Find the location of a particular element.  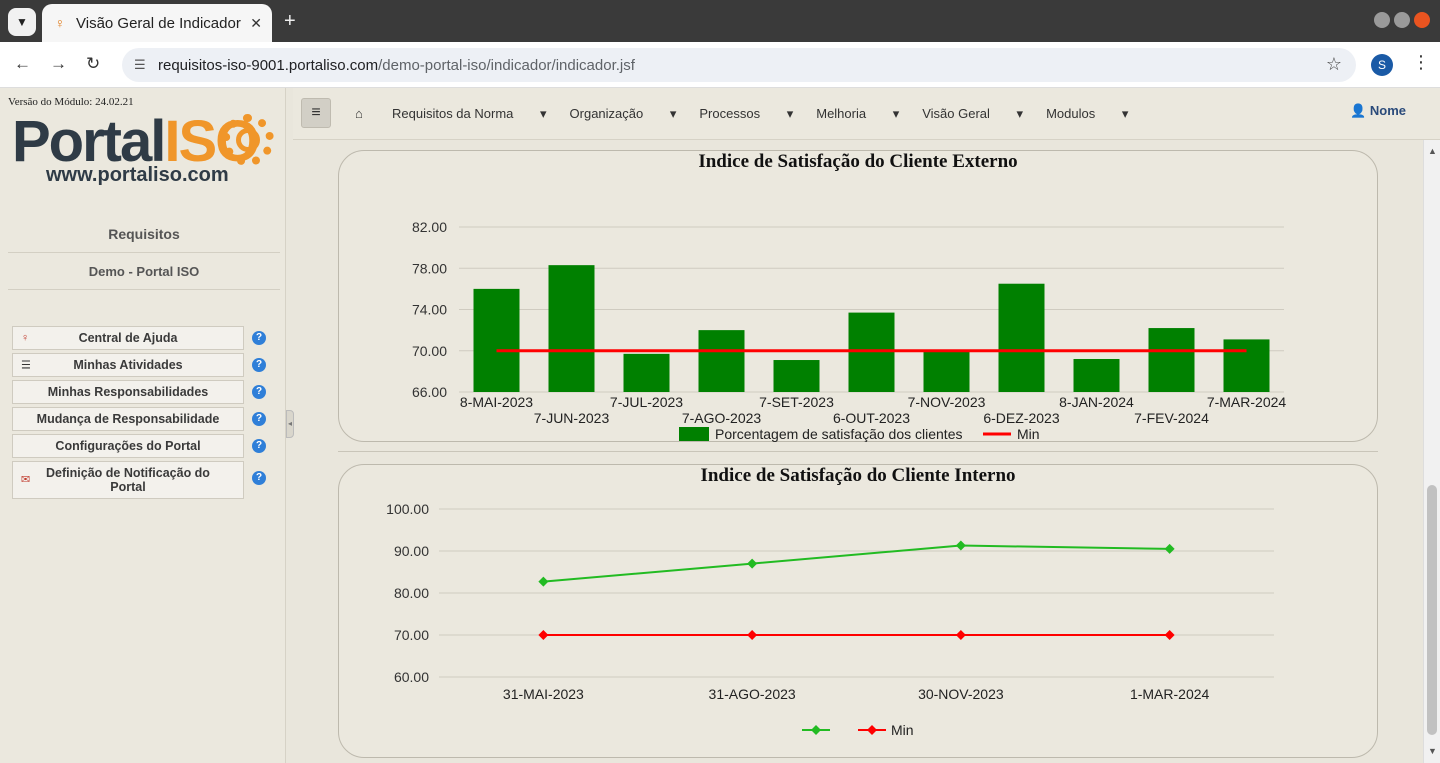

sidebar-item-mudanca-de-responsabilidade: Mudança de Responsabilidade is located at coordinates (128, 419).